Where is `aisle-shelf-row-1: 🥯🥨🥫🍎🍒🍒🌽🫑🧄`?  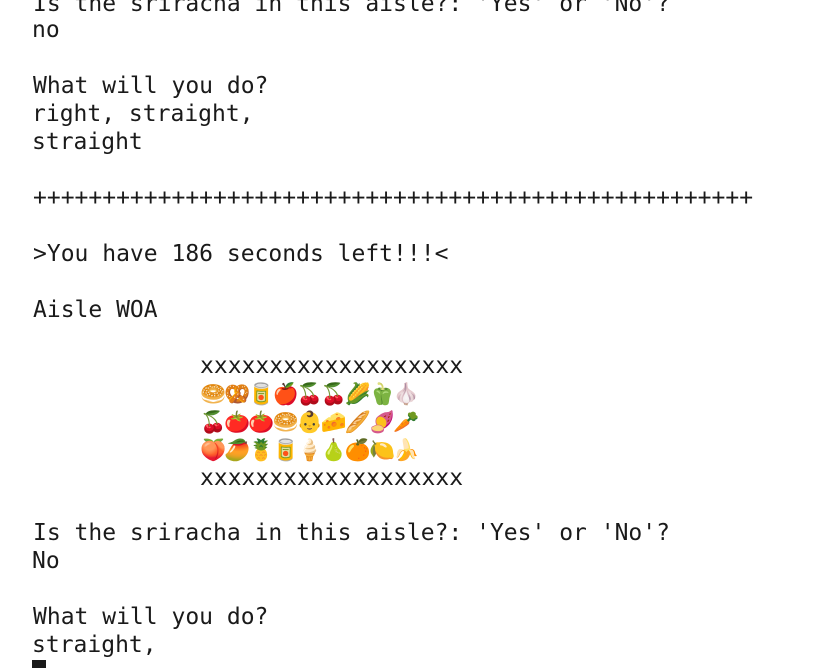 aisle-shelf-row-1: 🥯🥨🥫🍎🍒🍒🌽🫑🧄 is located at coordinates (309, 394).